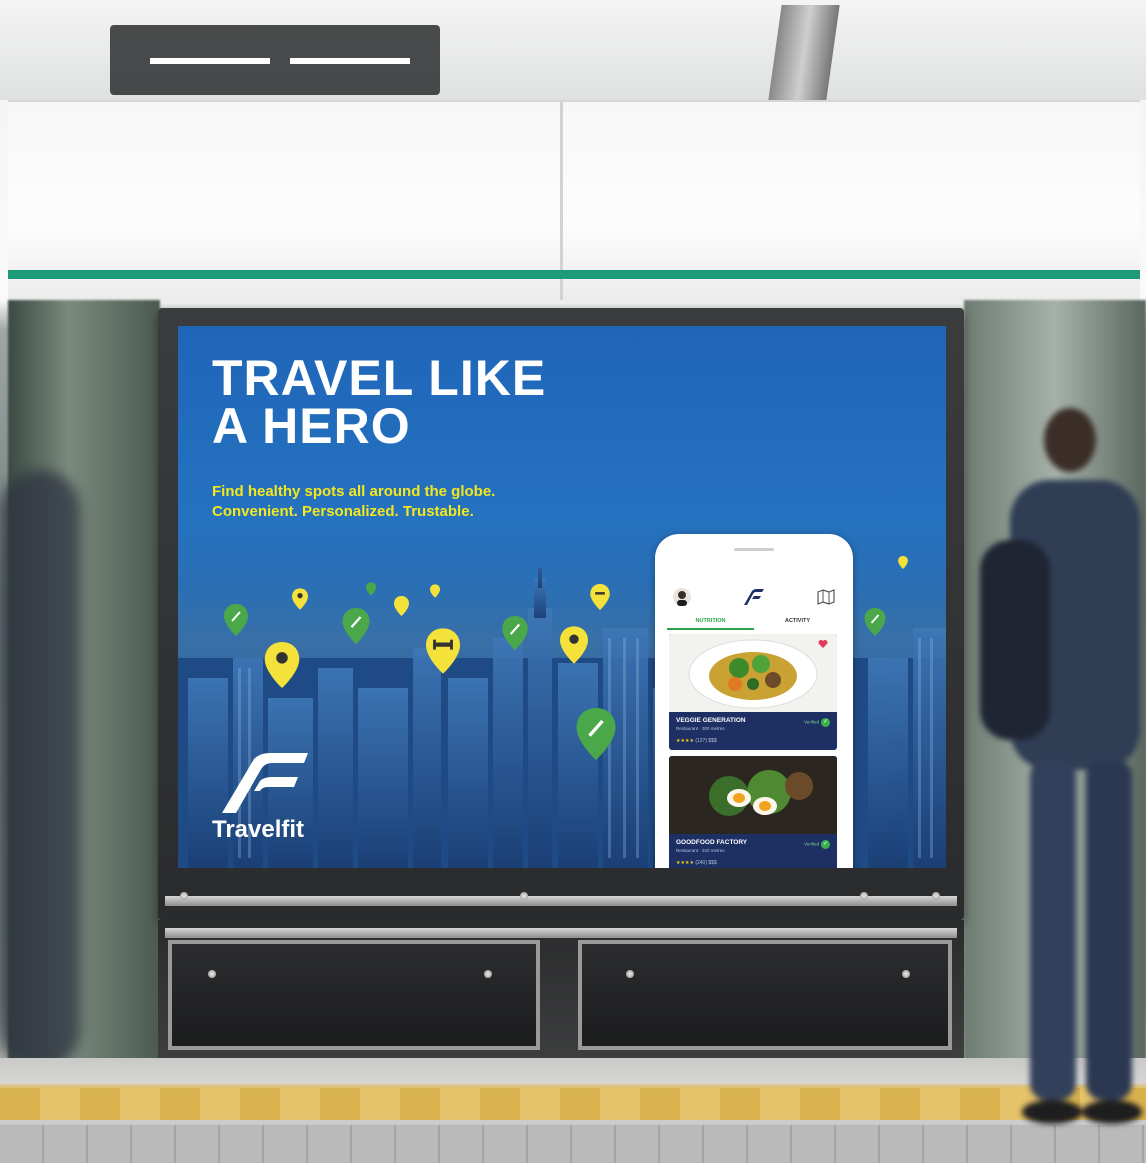  I want to click on train-green-stripe, so click(574, 274).